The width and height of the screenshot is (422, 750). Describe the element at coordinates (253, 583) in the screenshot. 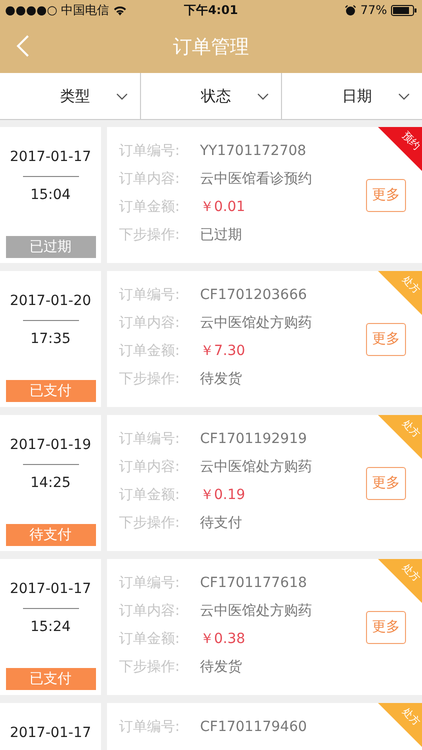

I see `field-value: CF1701177618` at that location.